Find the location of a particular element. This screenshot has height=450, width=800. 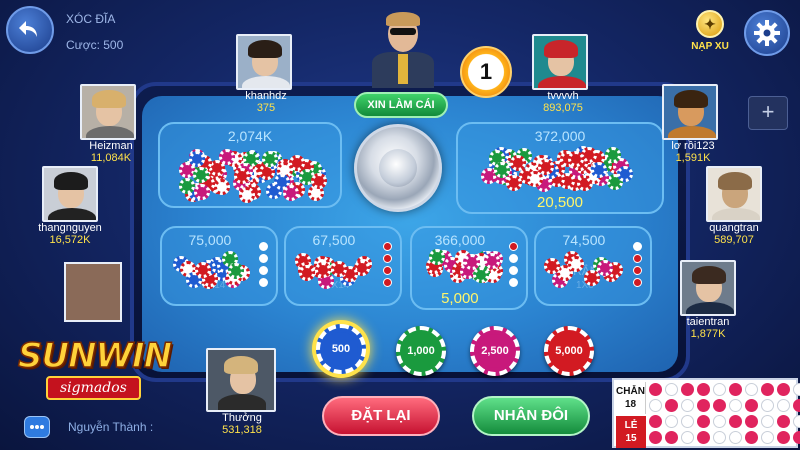

sunwin-logo: SUNWIN sigmados is located at coordinates (92, 366).